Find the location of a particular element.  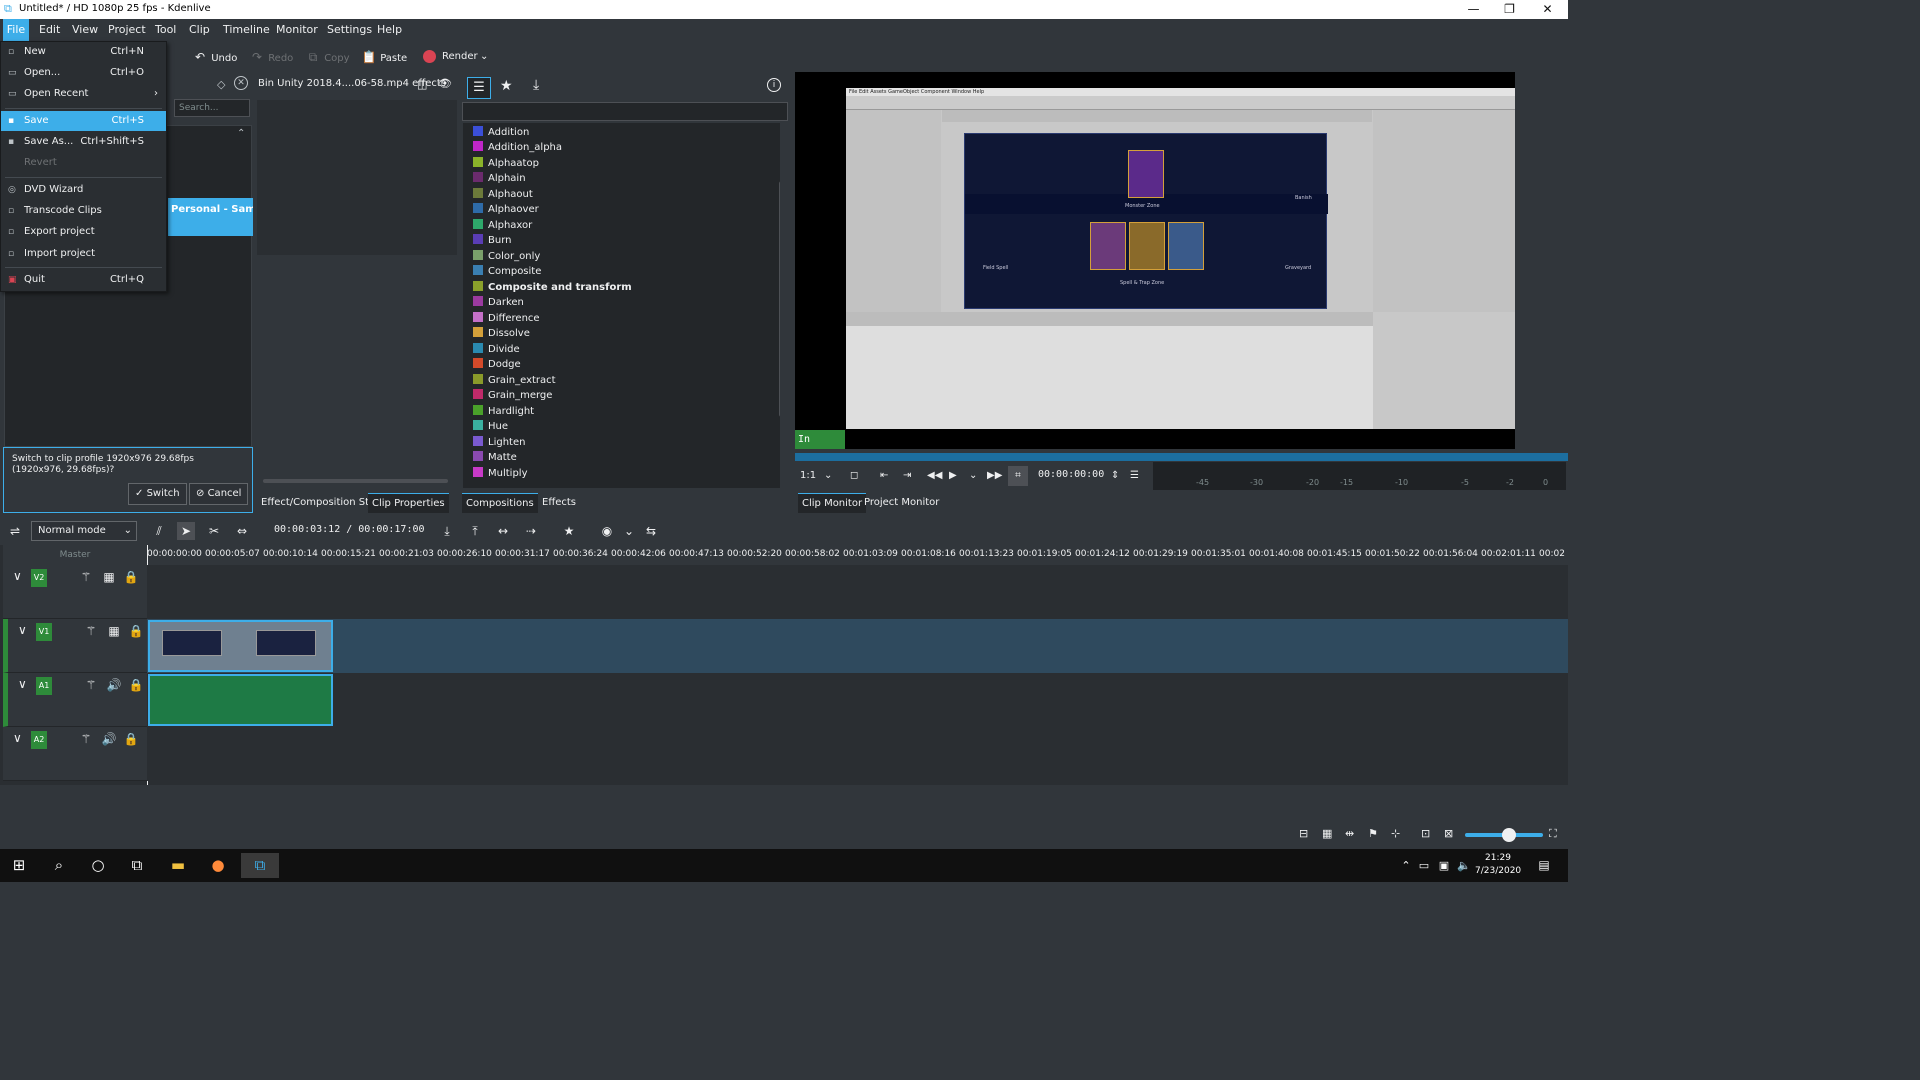

bin-folder: Personal - SampleS is located at coordinates (210, 217).